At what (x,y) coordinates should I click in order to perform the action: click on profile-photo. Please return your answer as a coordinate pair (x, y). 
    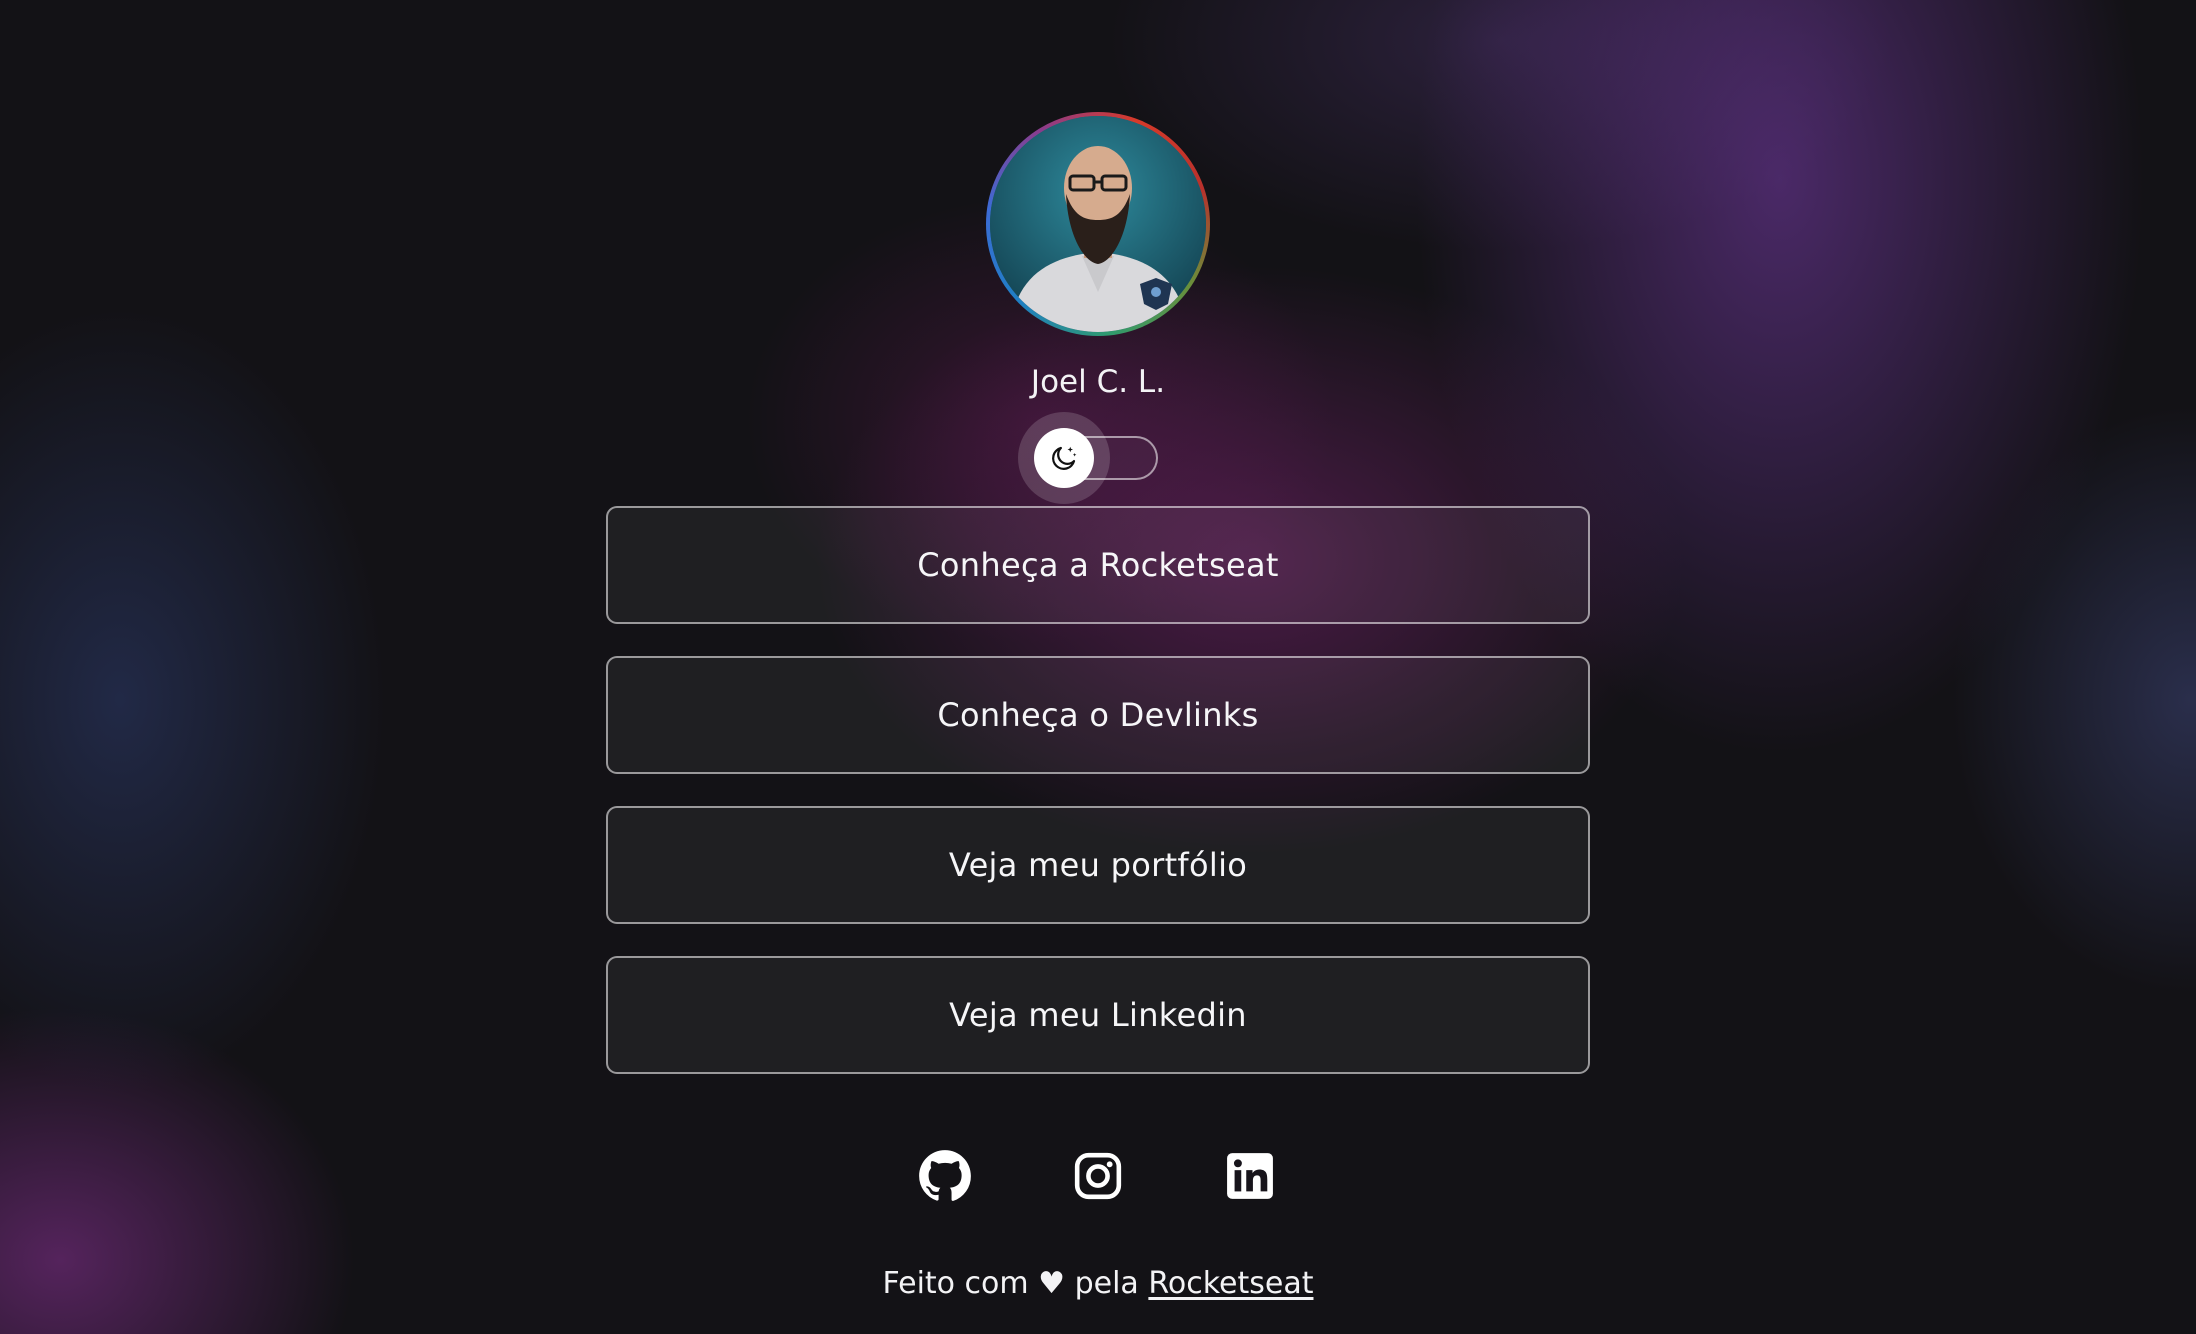
    Looking at the image, I should click on (1098, 224).